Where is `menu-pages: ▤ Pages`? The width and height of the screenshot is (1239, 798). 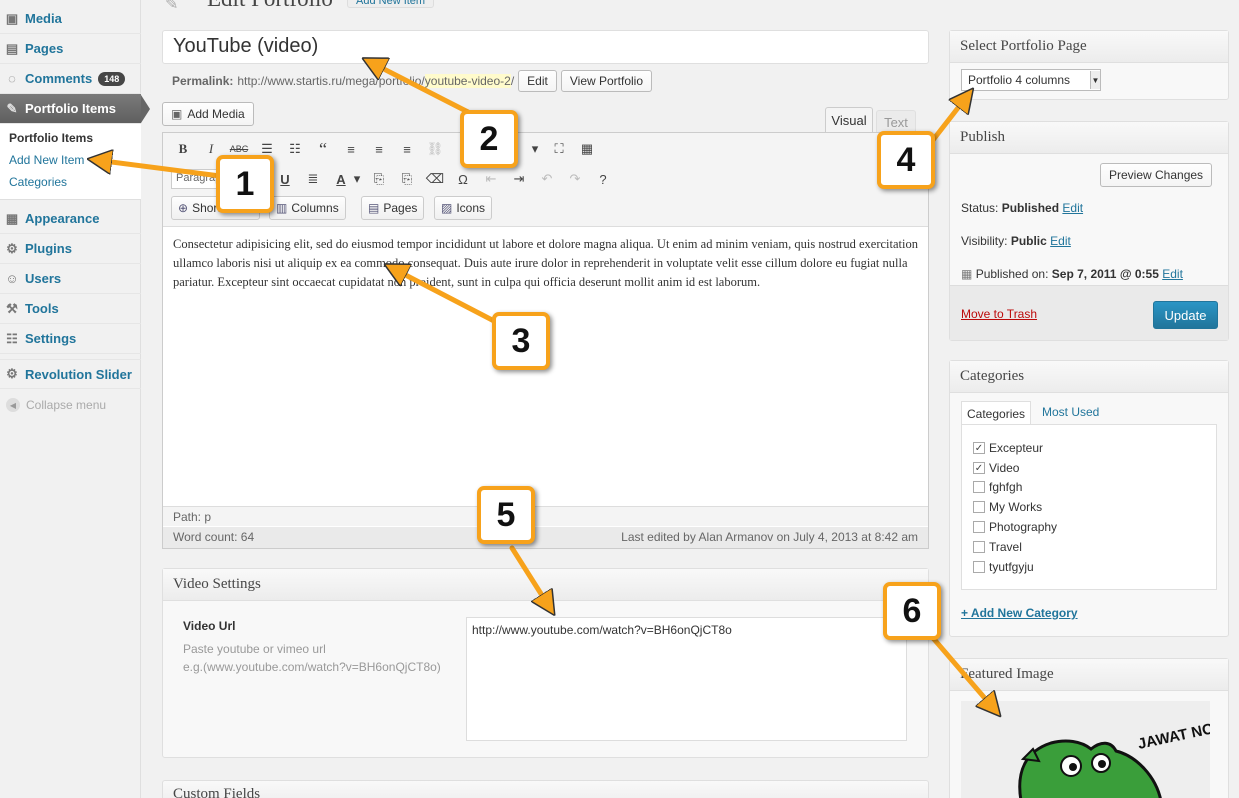
menu-pages: ▤ Pages is located at coordinates (70, 49).